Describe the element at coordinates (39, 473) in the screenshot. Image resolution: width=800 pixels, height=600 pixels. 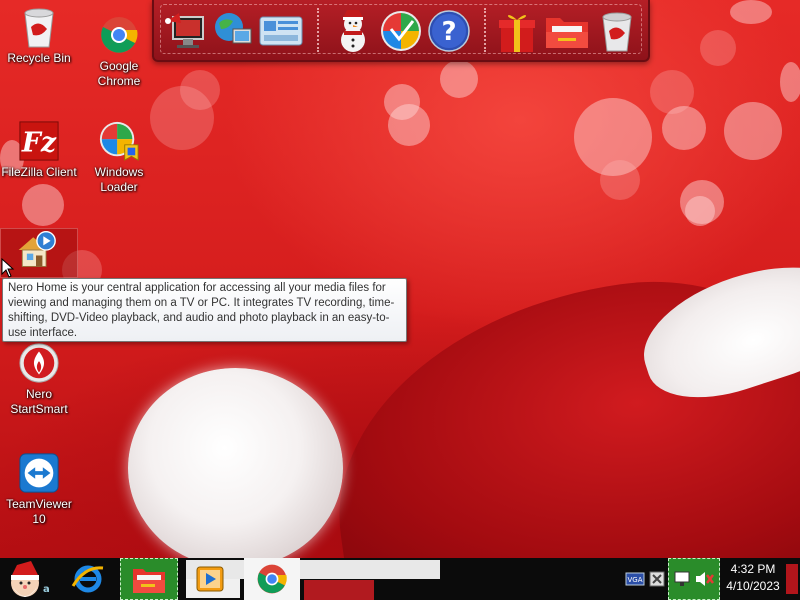
I see `teamviewer-icon` at that location.